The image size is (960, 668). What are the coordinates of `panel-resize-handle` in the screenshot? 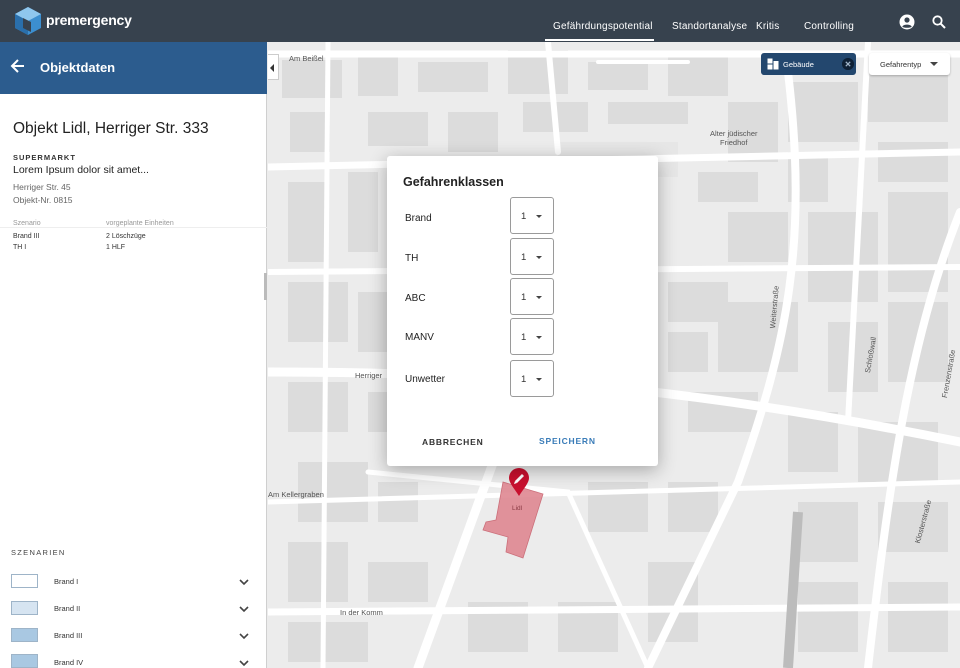 It's located at (265, 286).